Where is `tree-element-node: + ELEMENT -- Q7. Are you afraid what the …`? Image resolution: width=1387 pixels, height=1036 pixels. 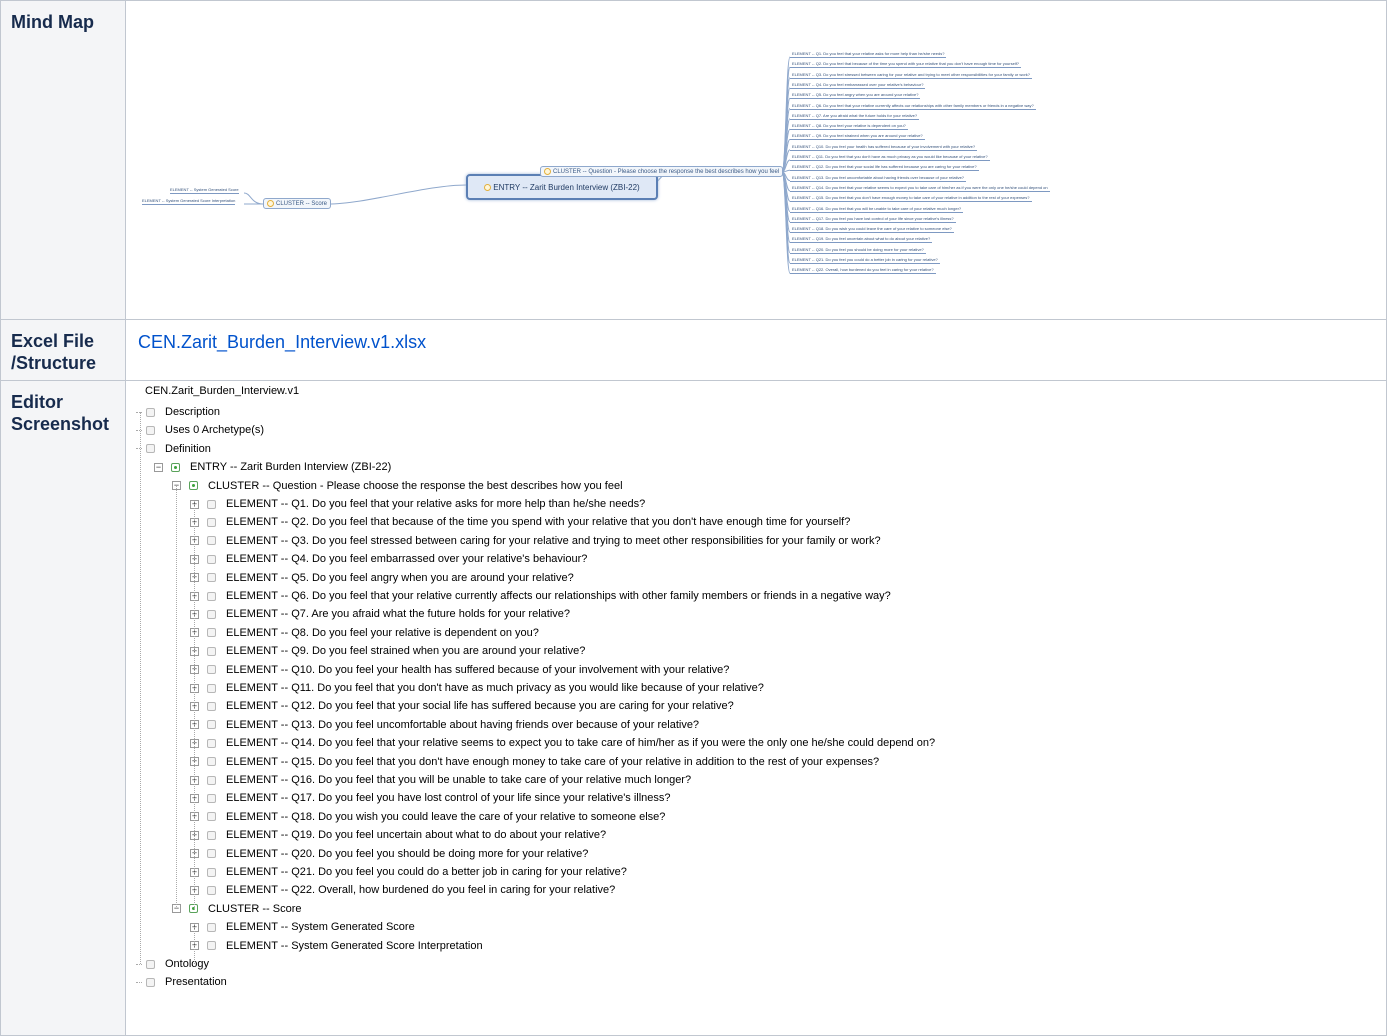 tree-element-node: + ELEMENT -- Q7. Are you afraid what the … is located at coordinates (380, 614).